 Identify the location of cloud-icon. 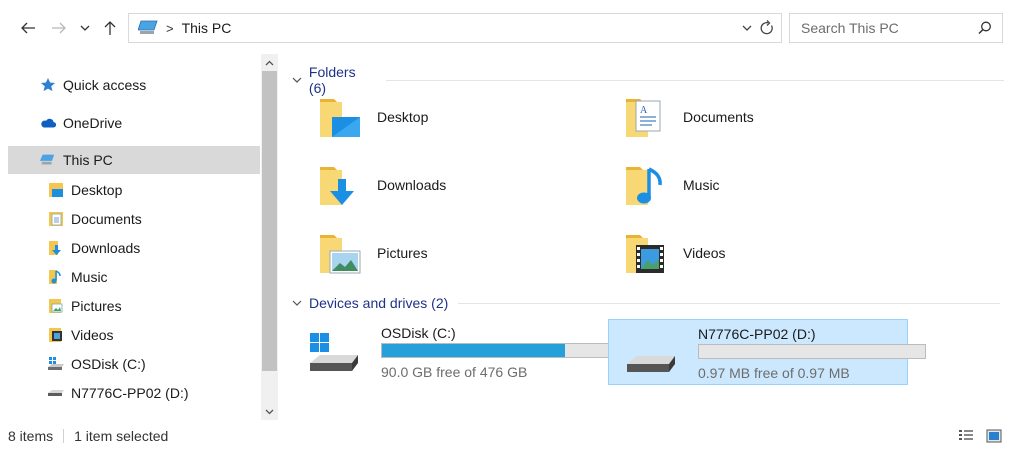
(48, 123).